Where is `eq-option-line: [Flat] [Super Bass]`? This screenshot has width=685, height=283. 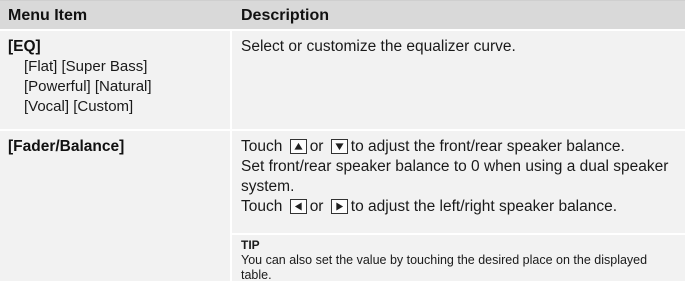 eq-option-line: [Flat] [Super Bass] is located at coordinates (86, 66).